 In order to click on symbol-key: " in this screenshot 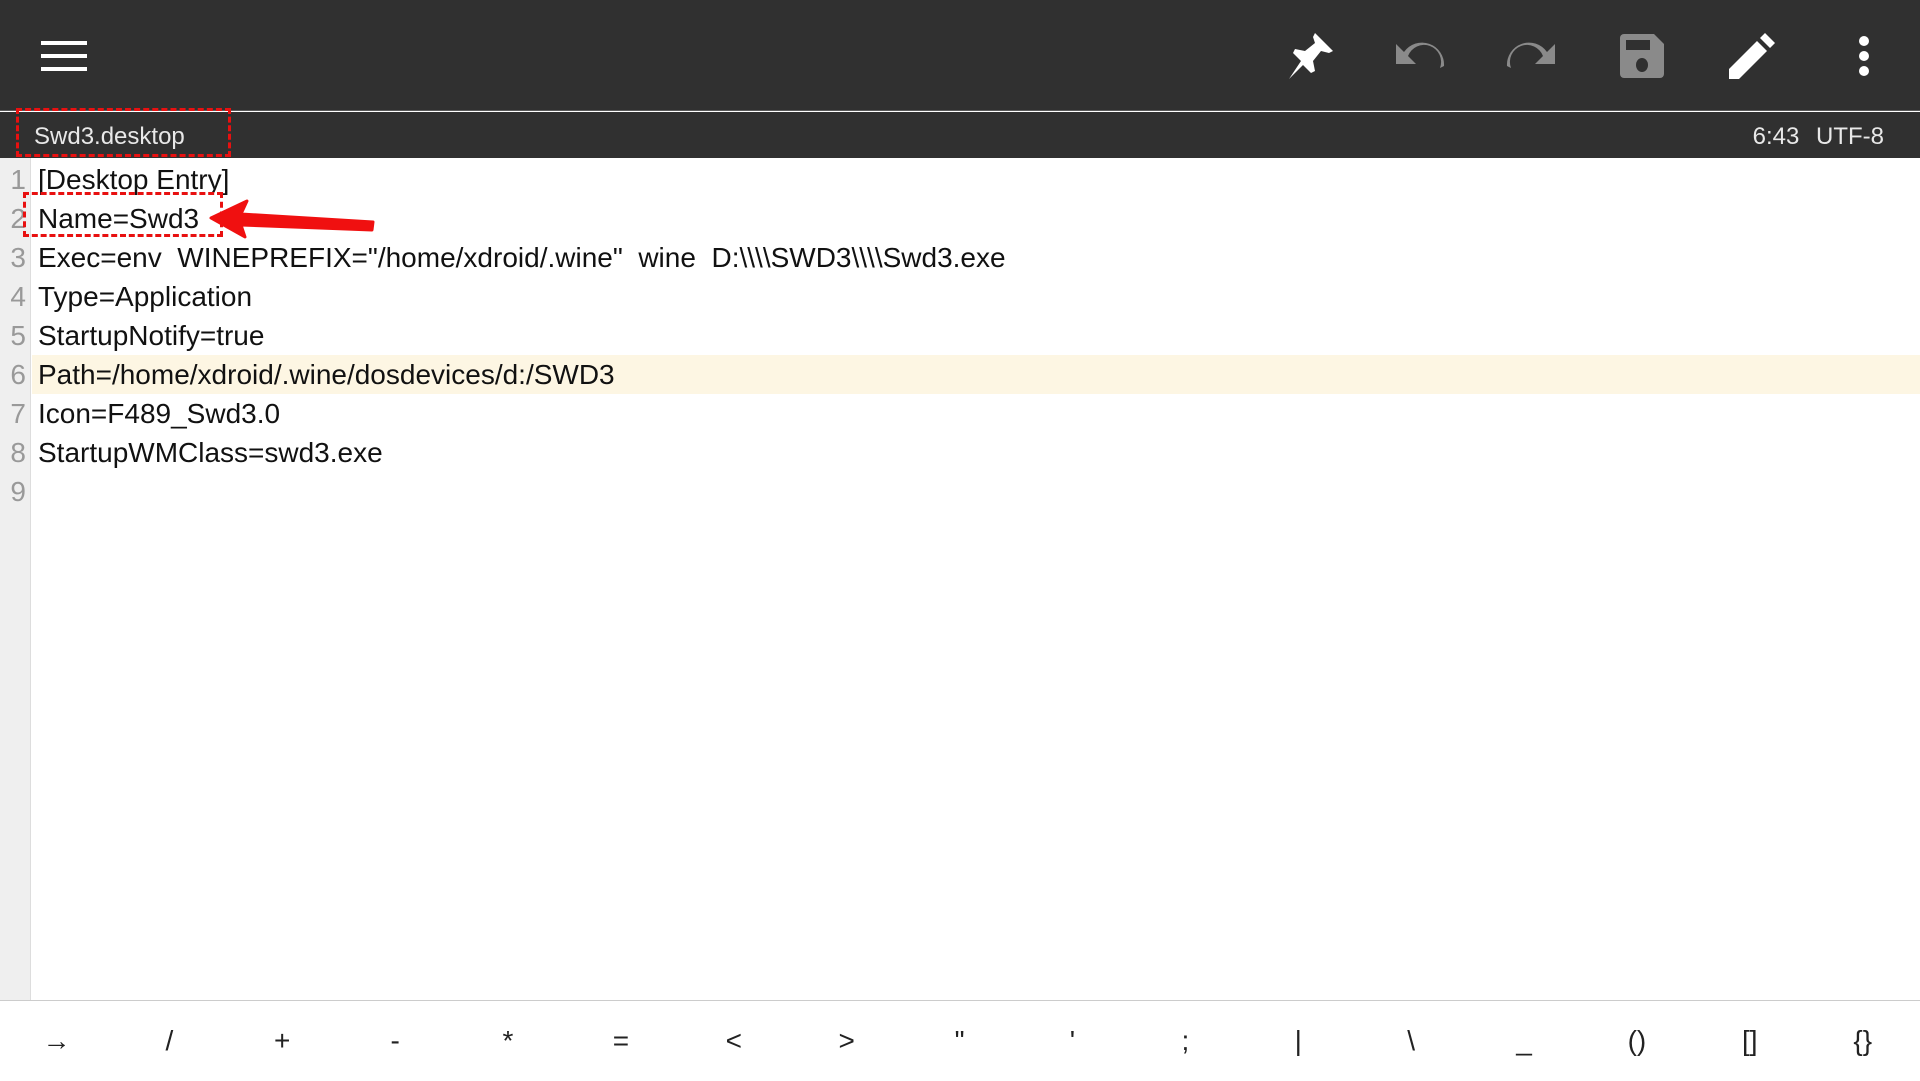, I will do `click(959, 1040)`.